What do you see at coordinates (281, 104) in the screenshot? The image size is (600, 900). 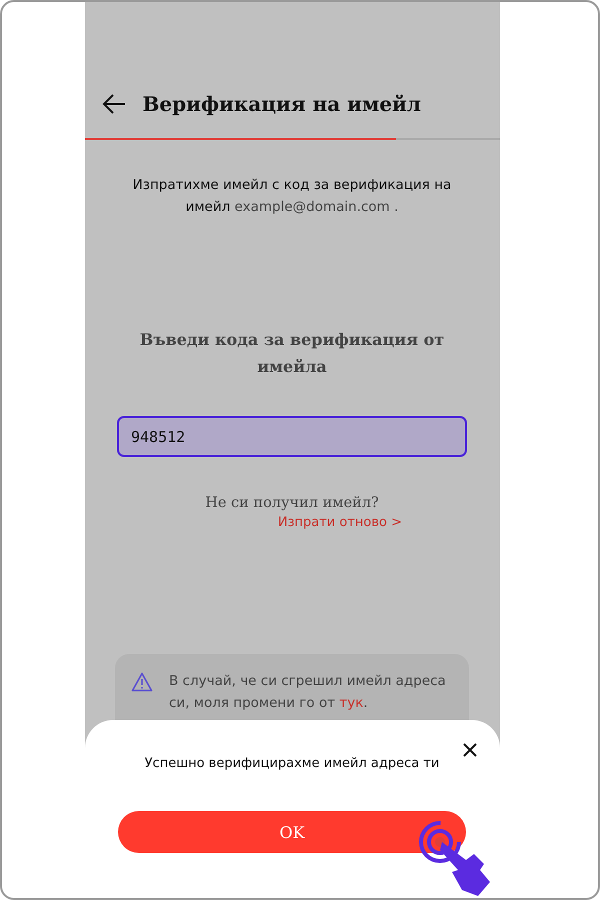 I see `screen-title: Верификация на имейл` at bounding box center [281, 104].